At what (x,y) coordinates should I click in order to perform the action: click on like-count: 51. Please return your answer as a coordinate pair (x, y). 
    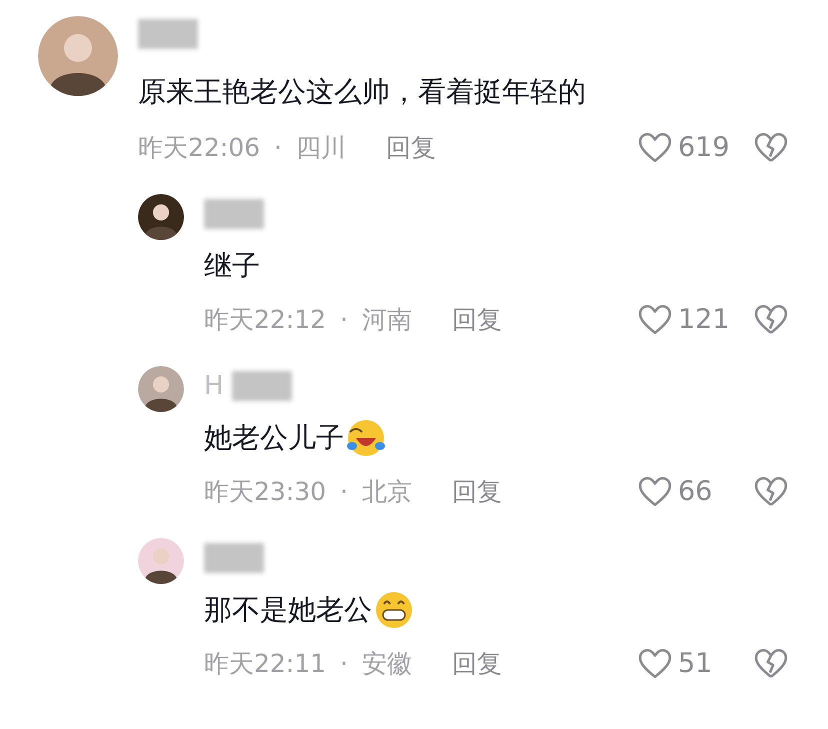
    Looking at the image, I should click on (695, 663).